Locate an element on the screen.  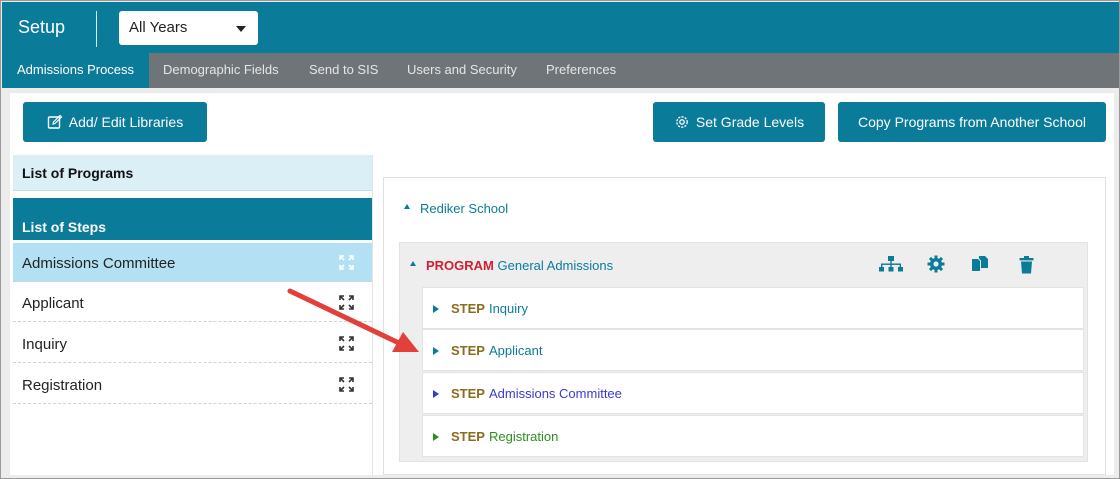
tab-users-and-security: Users and Security is located at coordinates (462, 70).